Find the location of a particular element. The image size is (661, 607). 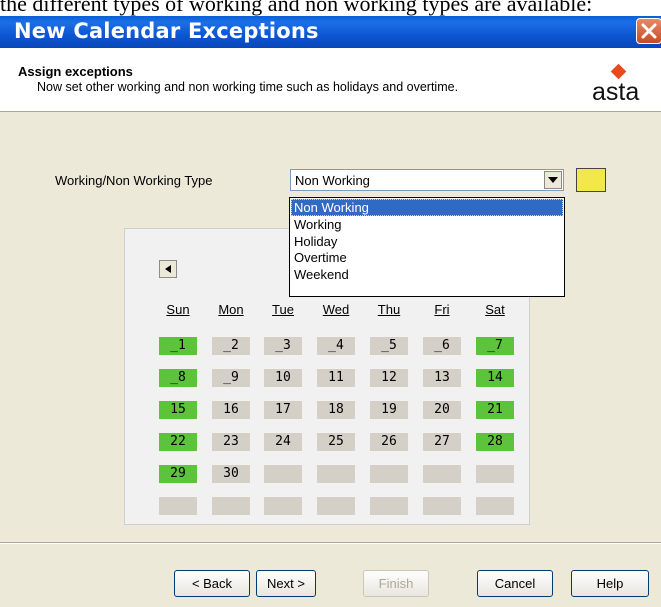

header-title: Assign exceptions is located at coordinates (75, 71).